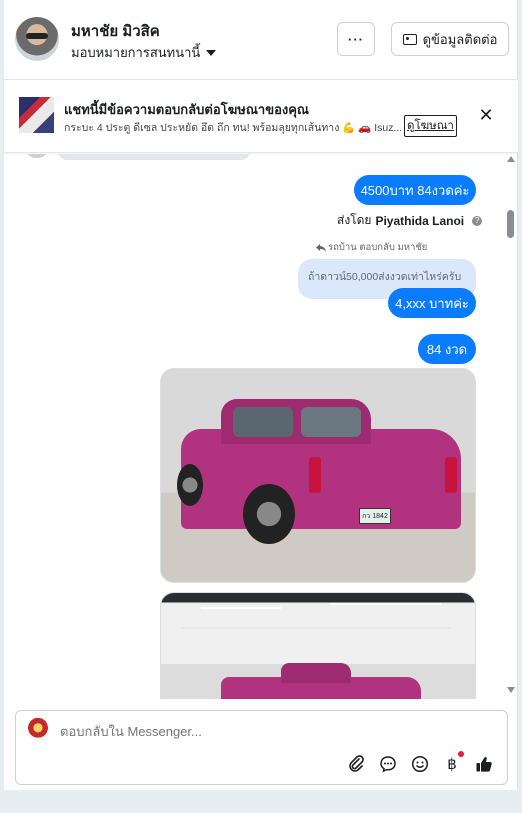 The width and height of the screenshot is (522, 813). Describe the element at coordinates (511, 690) in the screenshot. I see `scroll-down-icon` at that location.